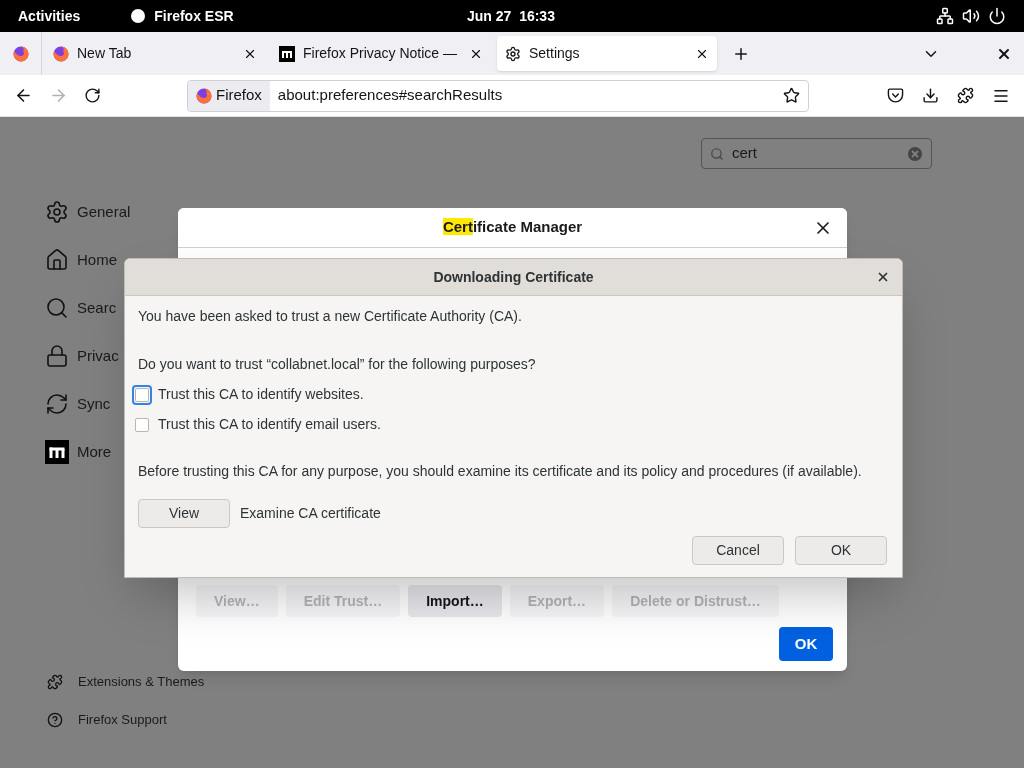  What do you see at coordinates (104, 212) in the screenshot?
I see `sidebar-item: General` at bounding box center [104, 212].